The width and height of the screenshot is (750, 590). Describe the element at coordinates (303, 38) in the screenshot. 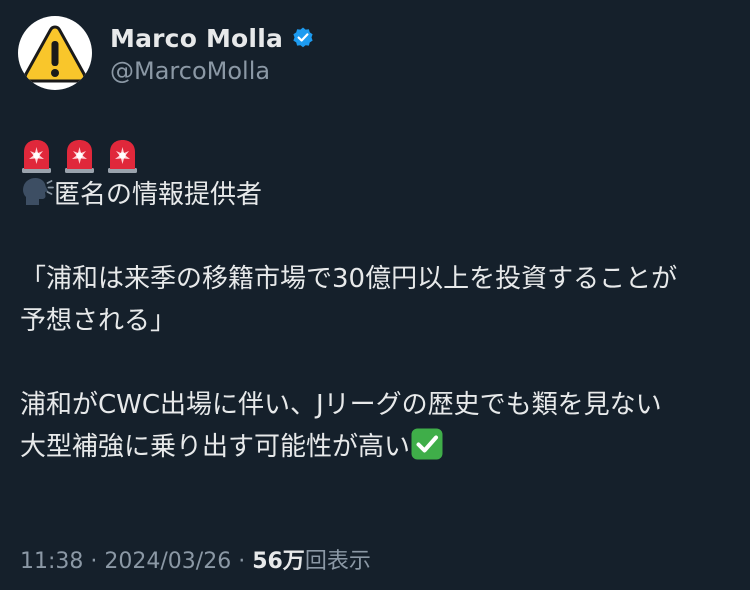

I see `verified-badge-icon` at that location.